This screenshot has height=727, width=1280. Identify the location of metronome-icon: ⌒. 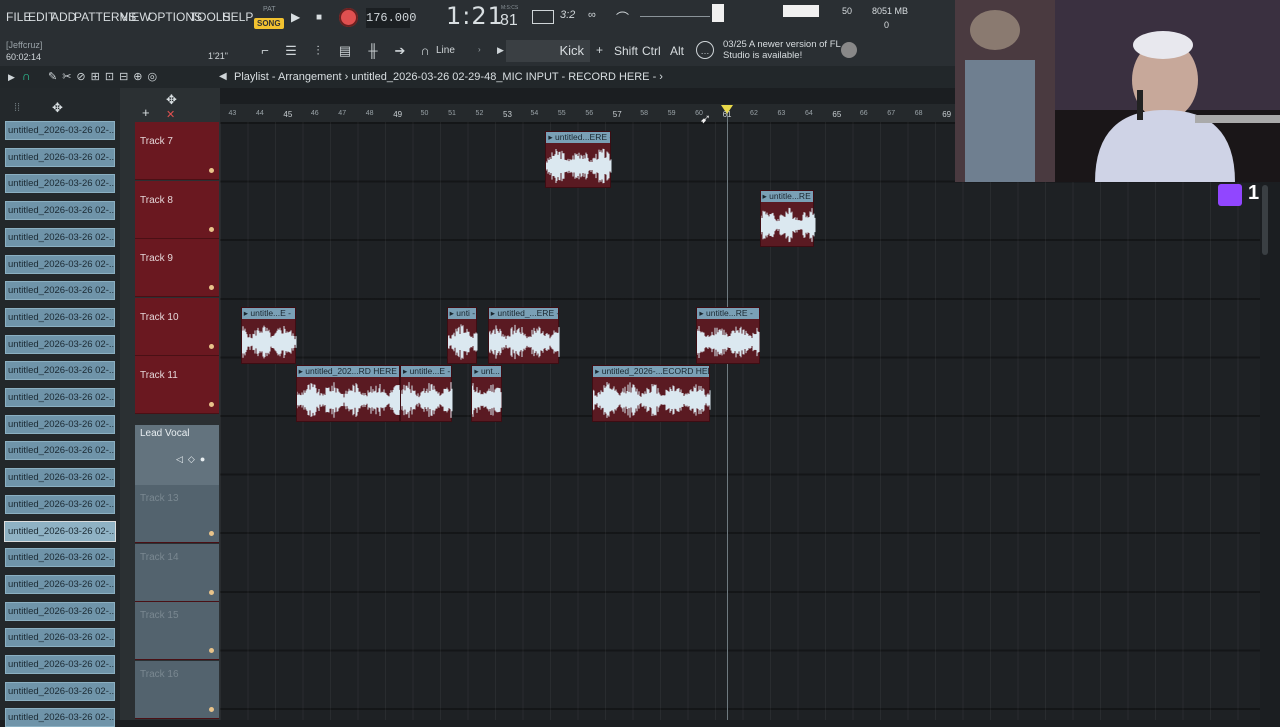
(622, 17).